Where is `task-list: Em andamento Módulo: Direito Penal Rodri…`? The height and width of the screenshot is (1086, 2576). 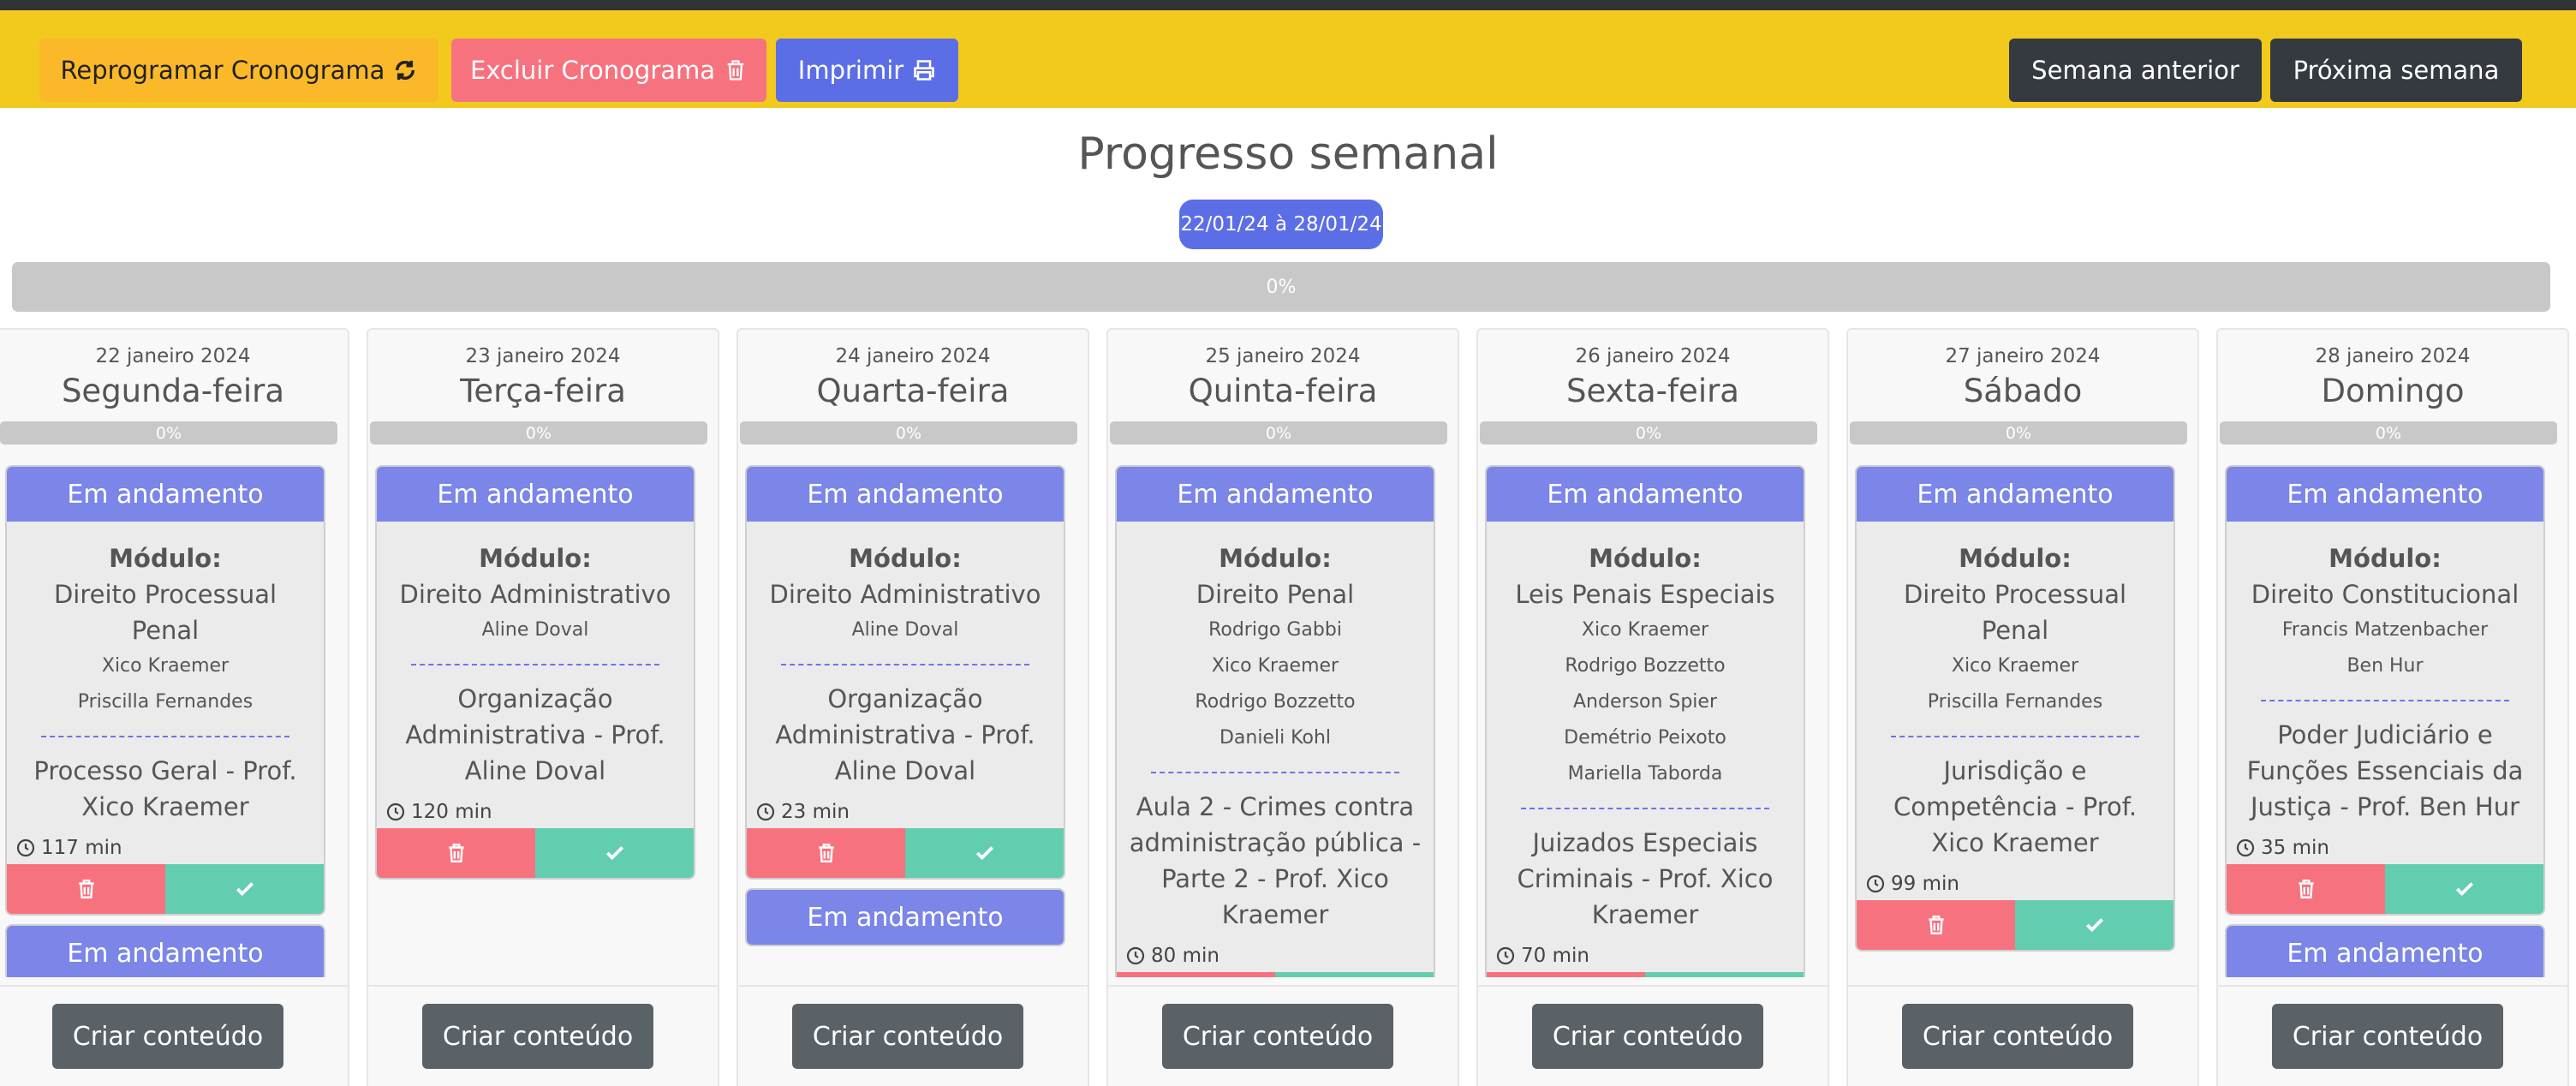 task-list: Em andamento Módulo: Direito Penal Rodri… is located at coordinates (1277, 721).